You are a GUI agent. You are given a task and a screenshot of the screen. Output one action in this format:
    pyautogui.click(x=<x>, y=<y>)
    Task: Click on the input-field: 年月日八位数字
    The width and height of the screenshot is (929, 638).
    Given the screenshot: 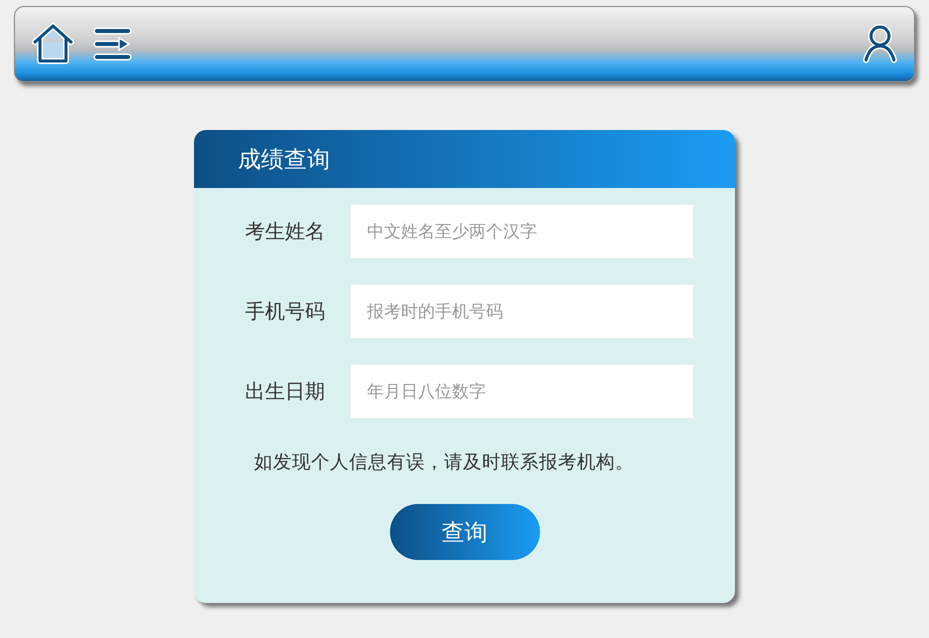 What is the action you would take?
    pyautogui.click(x=522, y=391)
    